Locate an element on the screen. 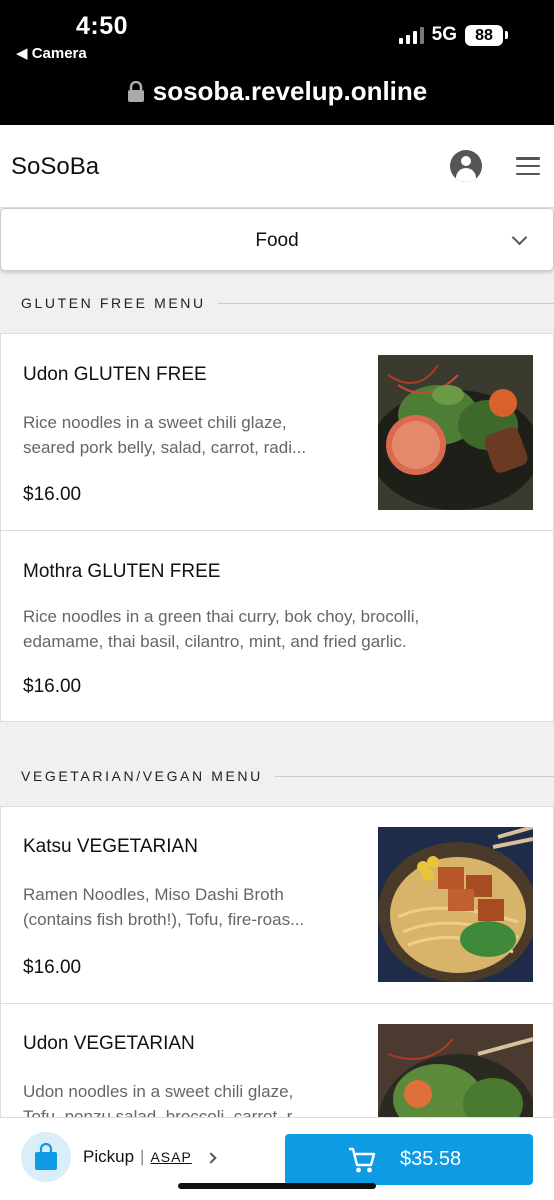 The image size is (554, 1200). section-header-gluten-free: GLUTEN FREE MENU is located at coordinates (277, 303).